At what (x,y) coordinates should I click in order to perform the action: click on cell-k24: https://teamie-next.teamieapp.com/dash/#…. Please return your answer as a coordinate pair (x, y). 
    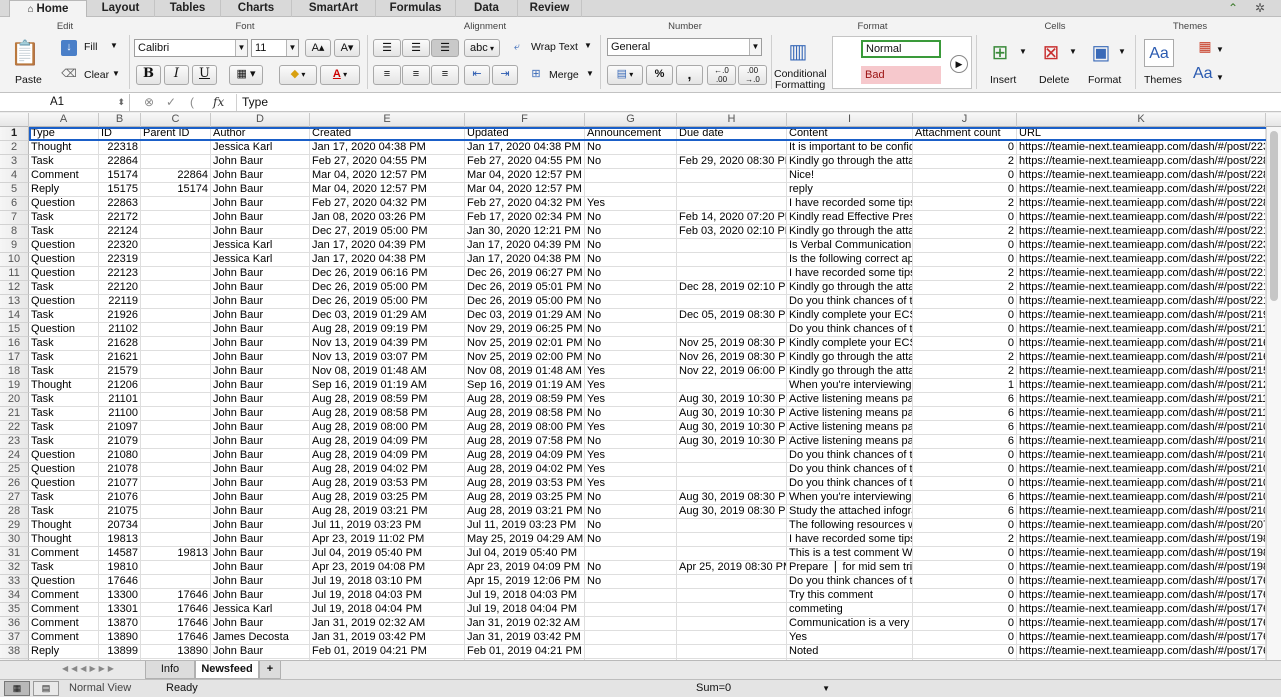
    Looking at the image, I should click on (1141, 456).